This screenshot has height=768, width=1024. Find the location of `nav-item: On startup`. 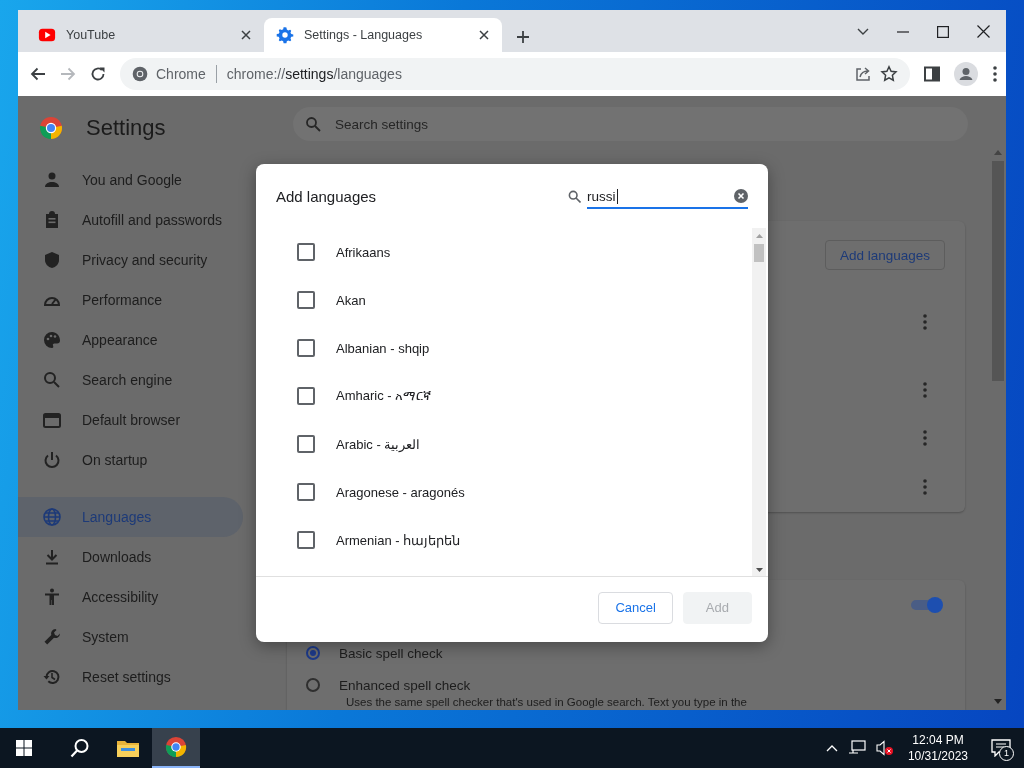

nav-item: On startup is located at coordinates (130, 460).